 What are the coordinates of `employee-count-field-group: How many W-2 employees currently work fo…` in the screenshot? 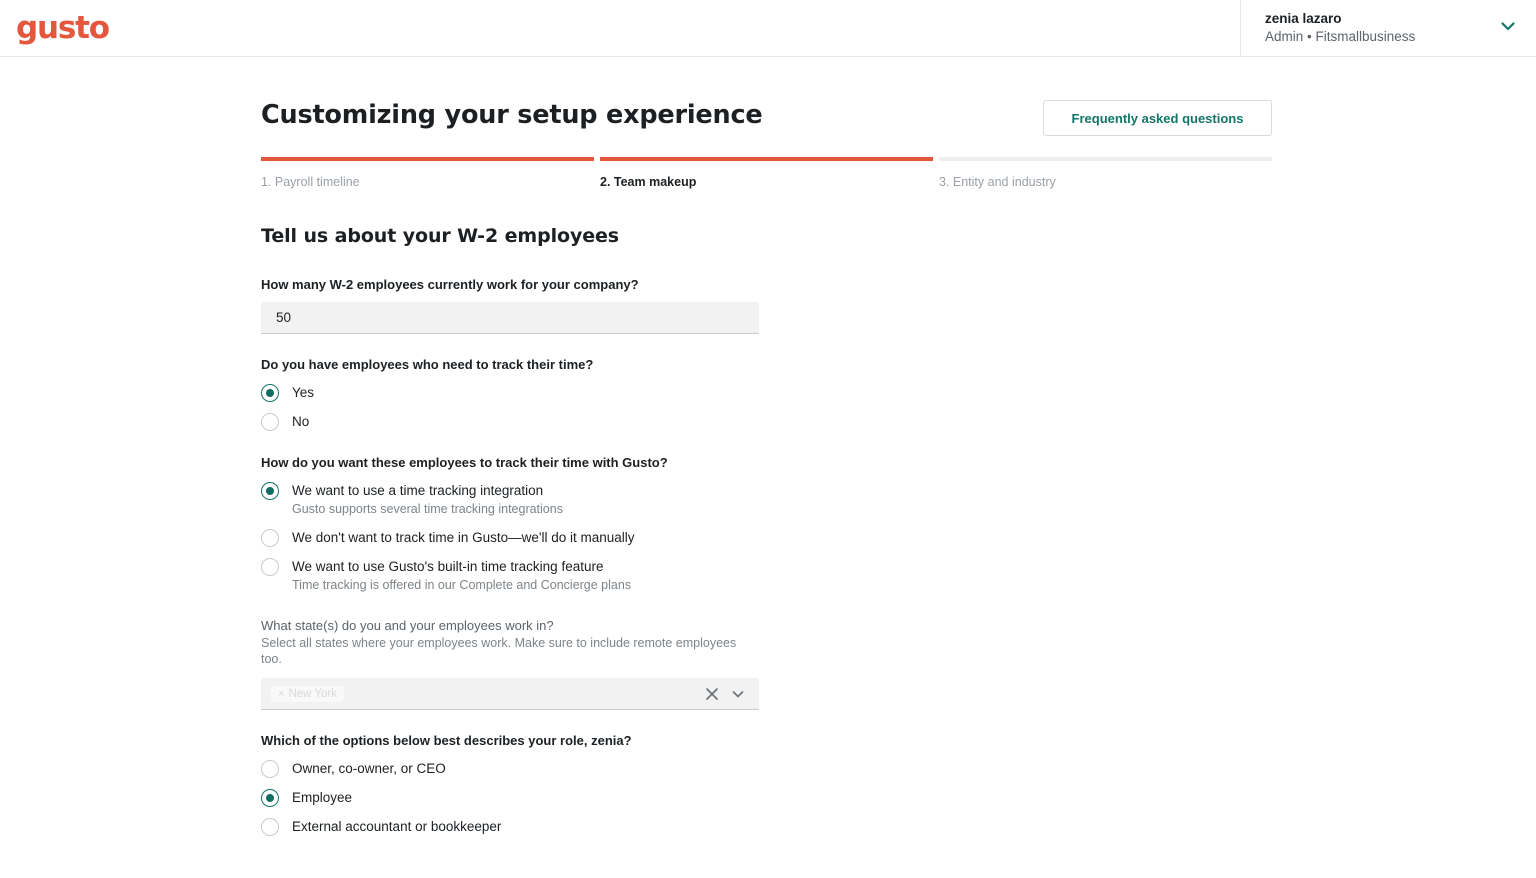 It's located at (510, 305).